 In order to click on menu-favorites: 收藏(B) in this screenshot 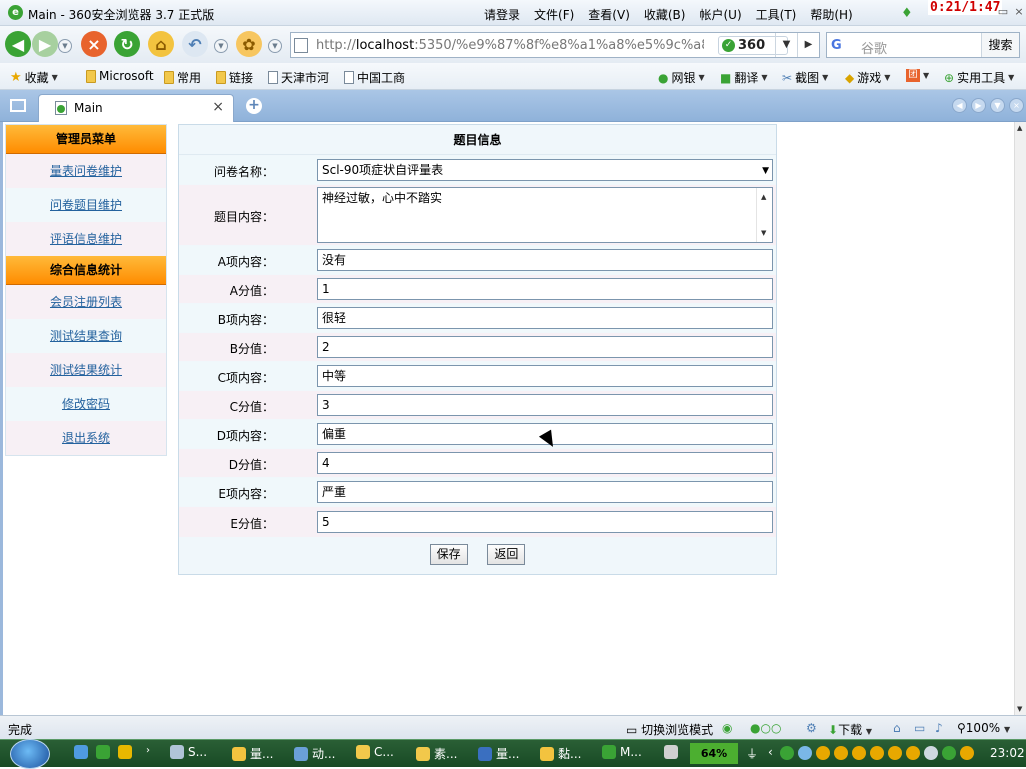, I will do `click(665, 14)`.